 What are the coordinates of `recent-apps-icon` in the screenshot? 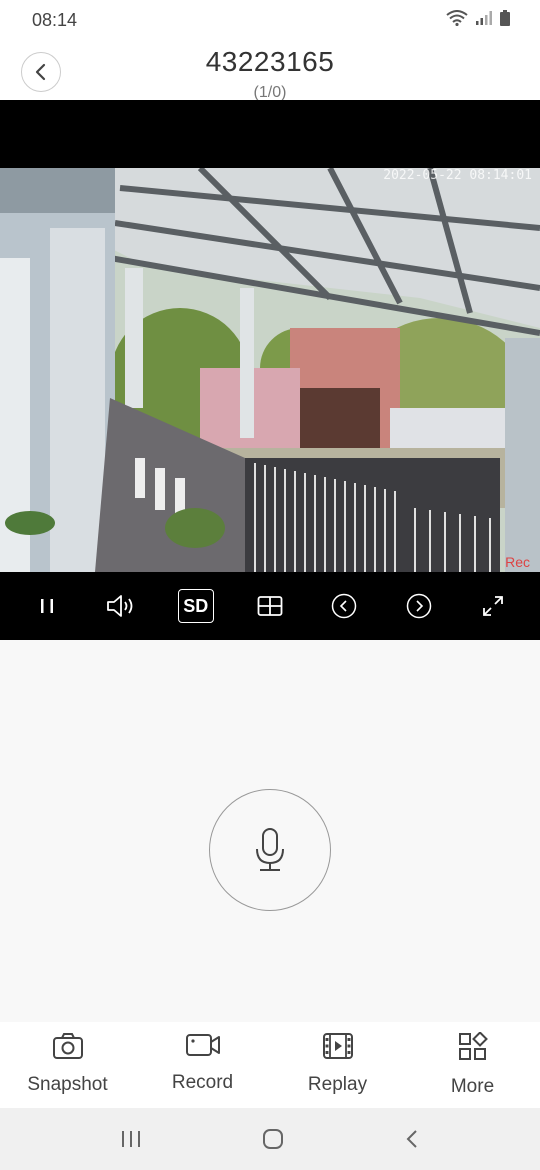 It's located at (131, 1139).